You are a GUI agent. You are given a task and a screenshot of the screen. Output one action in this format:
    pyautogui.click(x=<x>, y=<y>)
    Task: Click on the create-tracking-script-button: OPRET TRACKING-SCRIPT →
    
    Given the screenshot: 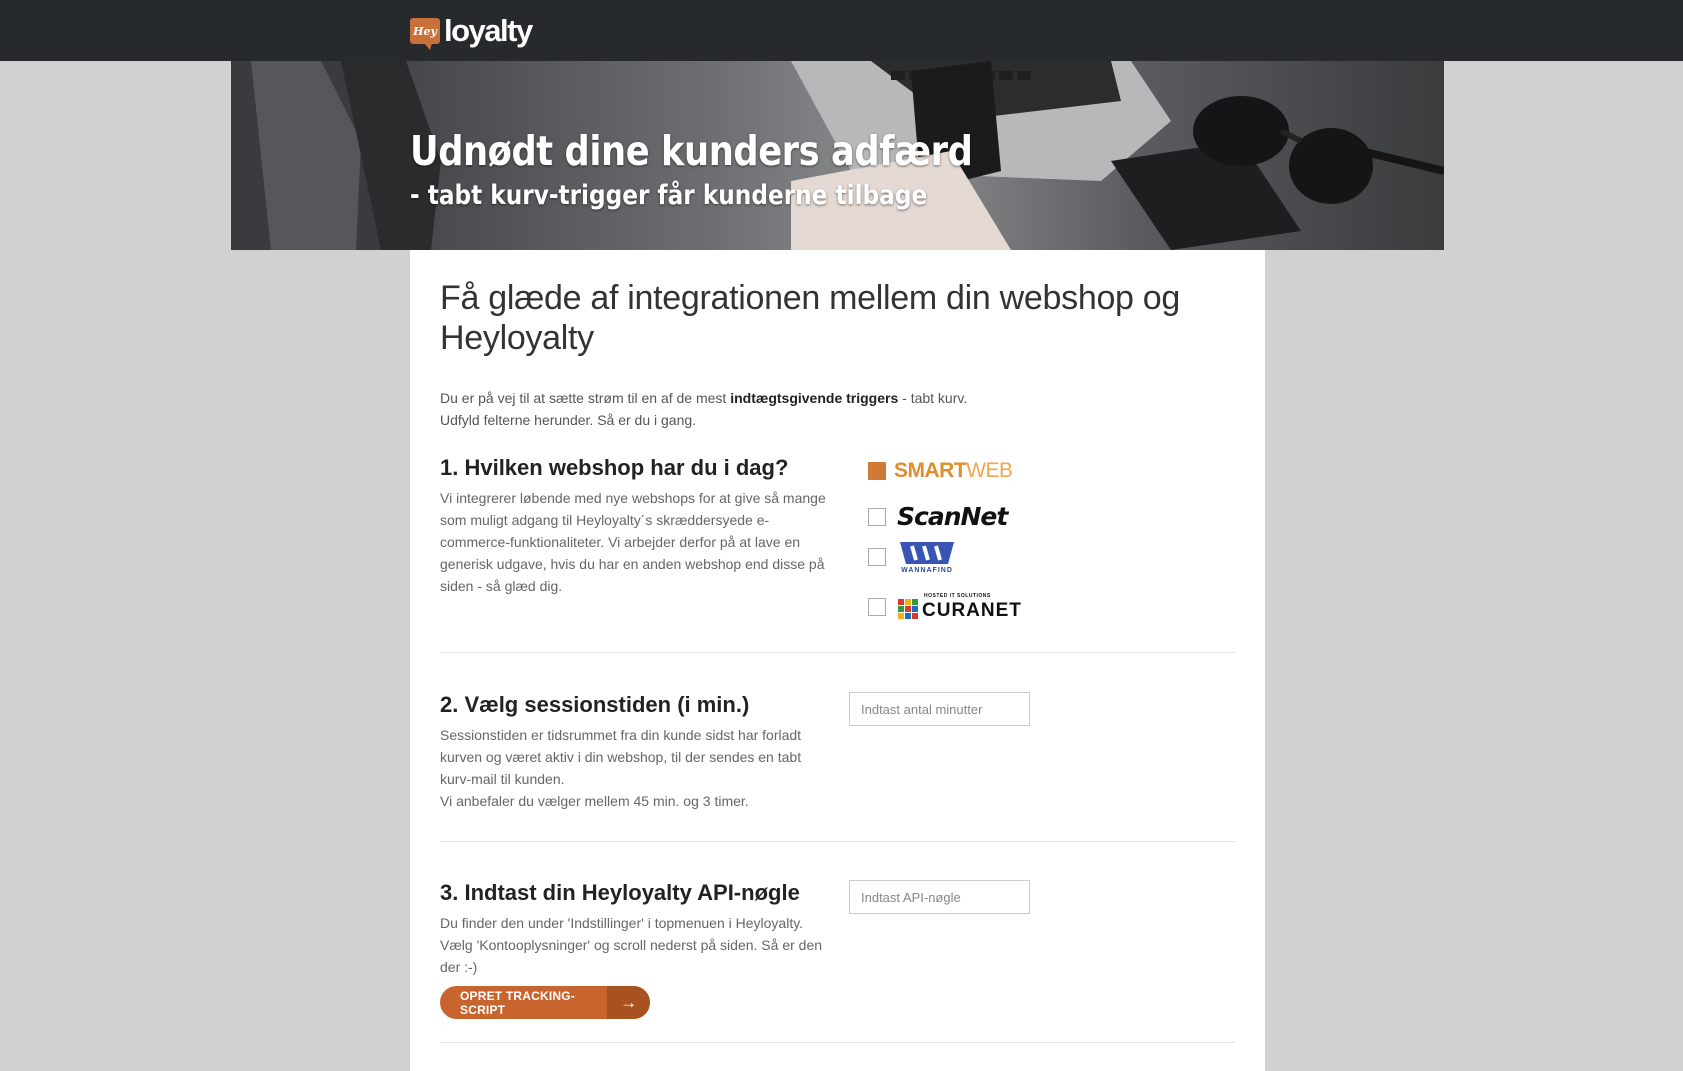 What is the action you would take?
    pyautogui.click(x=545, y=1002)
    